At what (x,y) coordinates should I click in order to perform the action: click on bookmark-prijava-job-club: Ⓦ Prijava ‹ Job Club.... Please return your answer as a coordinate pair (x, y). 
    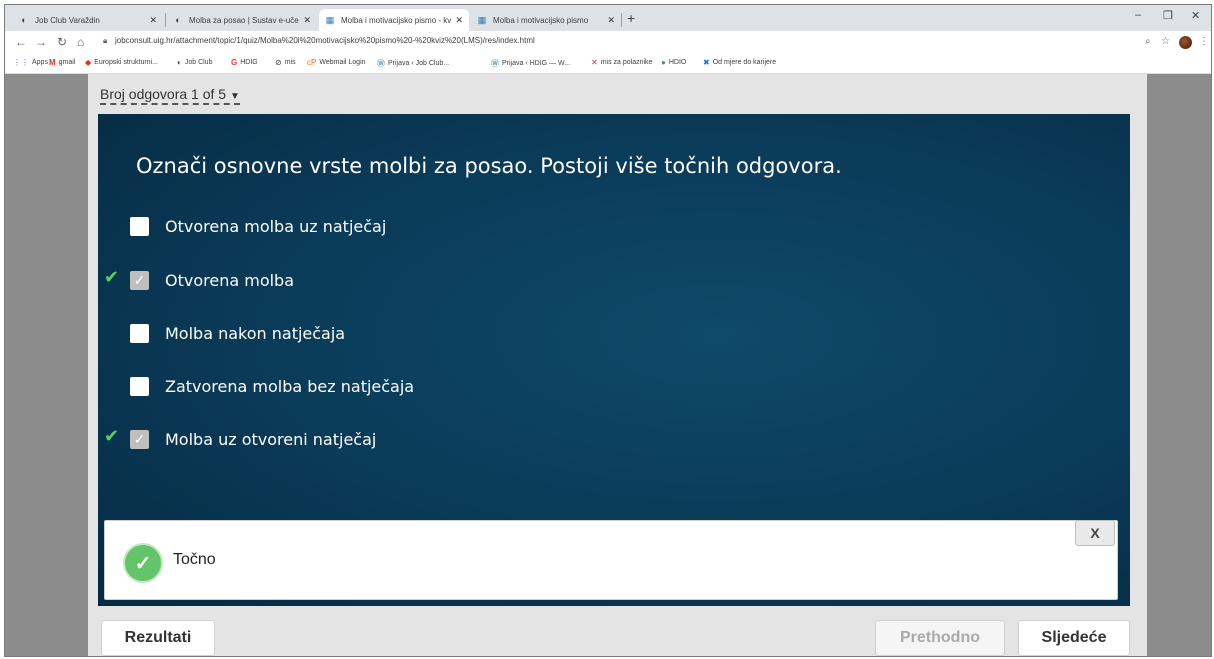
    Looking at the image, I should click on (413, 63).